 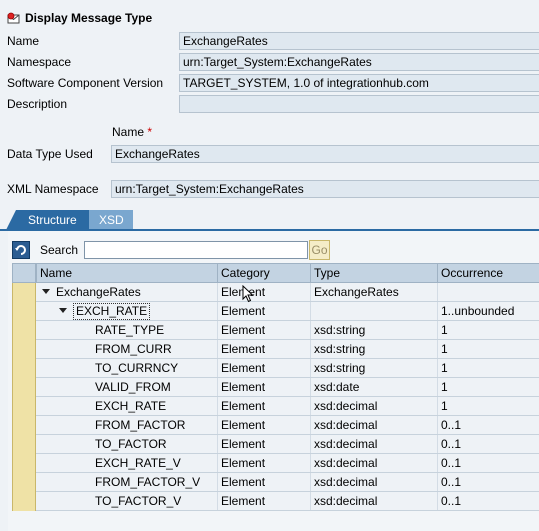 What do you see at coordinates (130, 330) in the screenshot?
I see `name-cell: RATE_TYPE` at bounding box center [130, 330].